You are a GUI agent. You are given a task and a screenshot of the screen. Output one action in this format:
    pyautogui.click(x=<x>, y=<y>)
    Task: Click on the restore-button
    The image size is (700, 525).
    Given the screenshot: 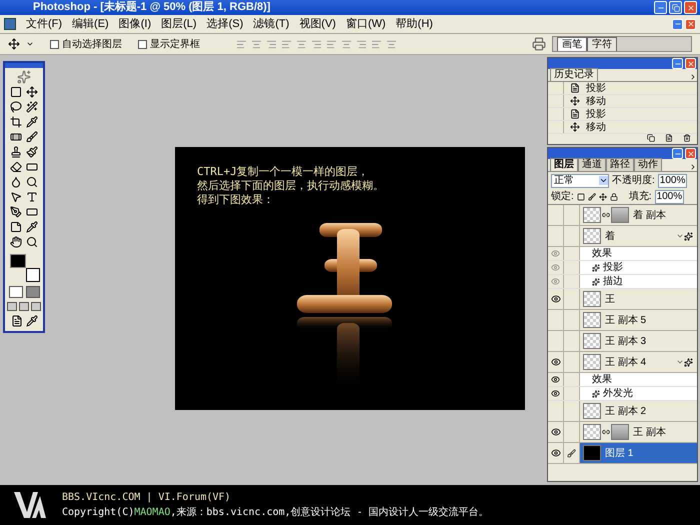 What is the action you would take?
    pyautogui.click(x=675, y=7)
    